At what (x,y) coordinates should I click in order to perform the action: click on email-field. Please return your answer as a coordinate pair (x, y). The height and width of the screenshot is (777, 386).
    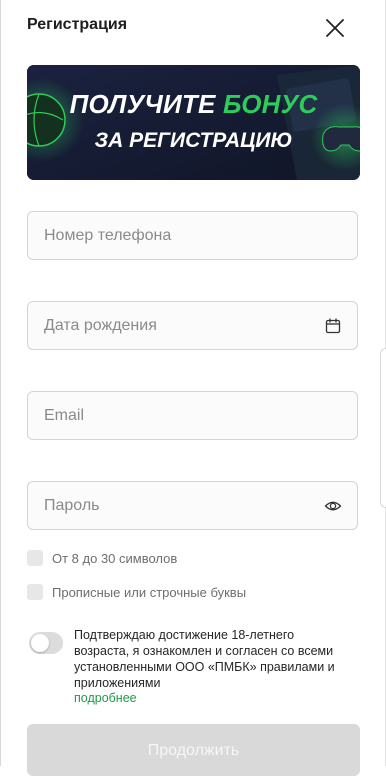
    Looking at the image, I should click on (192, 415).